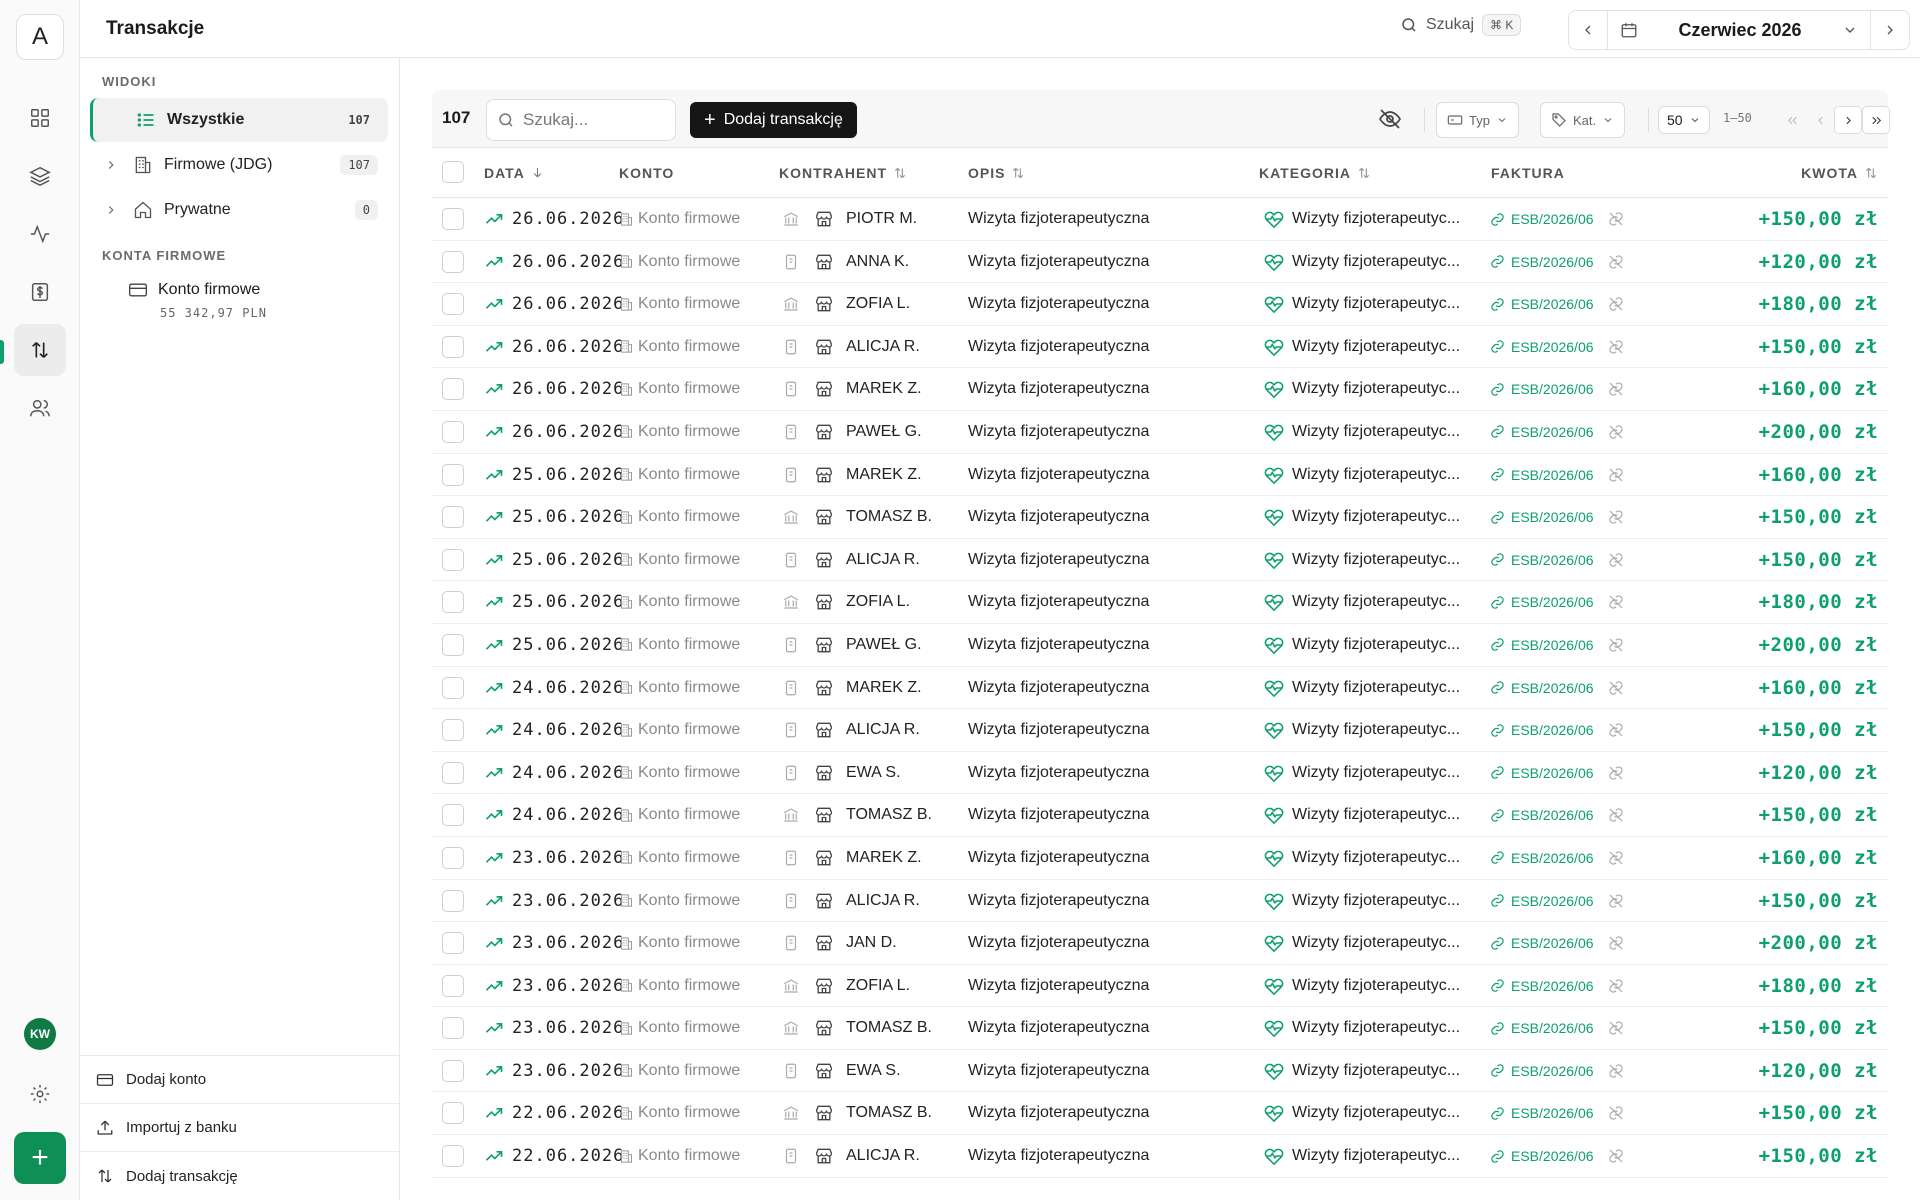 Image resolution: width=1920 pixels, height=1200 pixels. Describe the element at coordinates (1839, 173) in the screenshot. I see `column-amount: KWOTA` at that location.